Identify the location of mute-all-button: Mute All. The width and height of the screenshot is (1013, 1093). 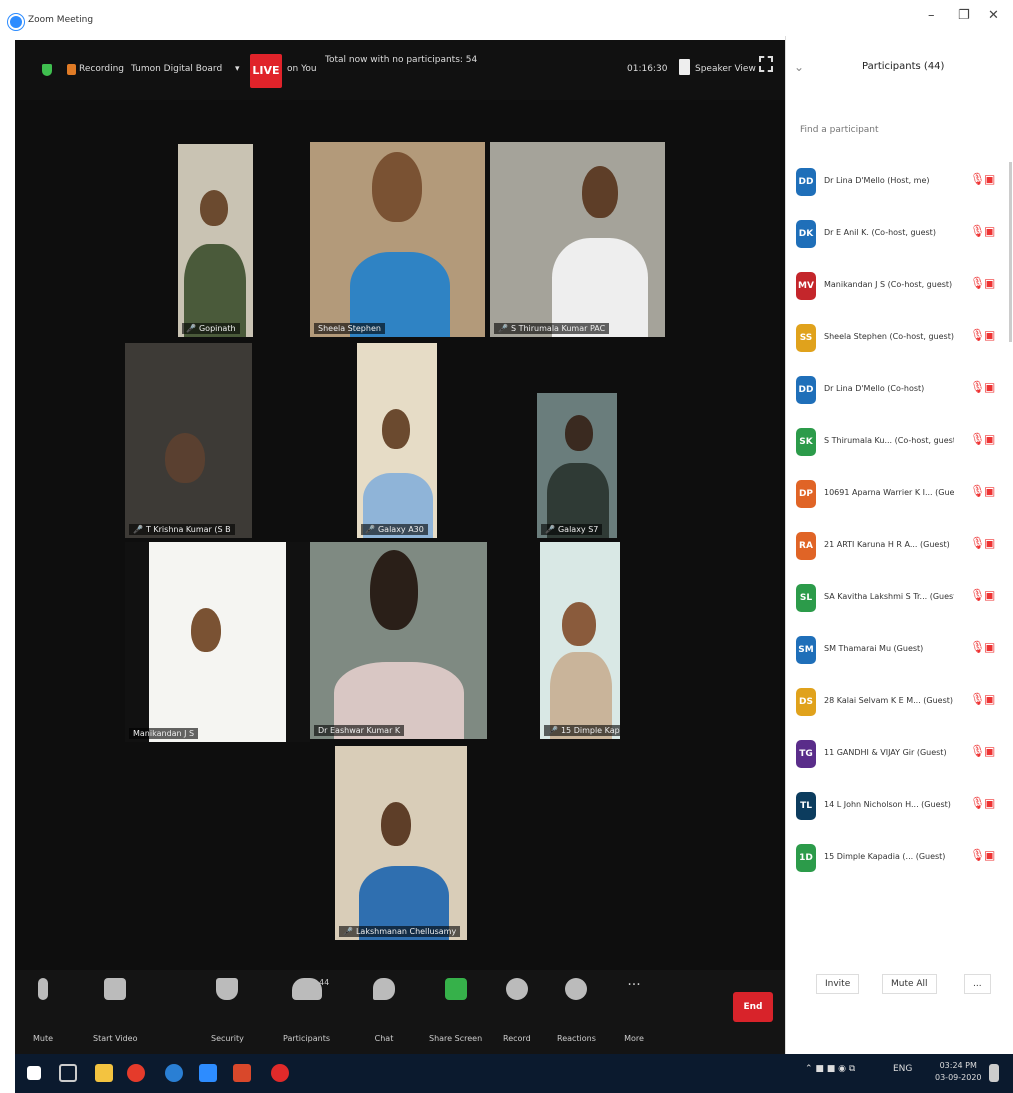
(909, 984).